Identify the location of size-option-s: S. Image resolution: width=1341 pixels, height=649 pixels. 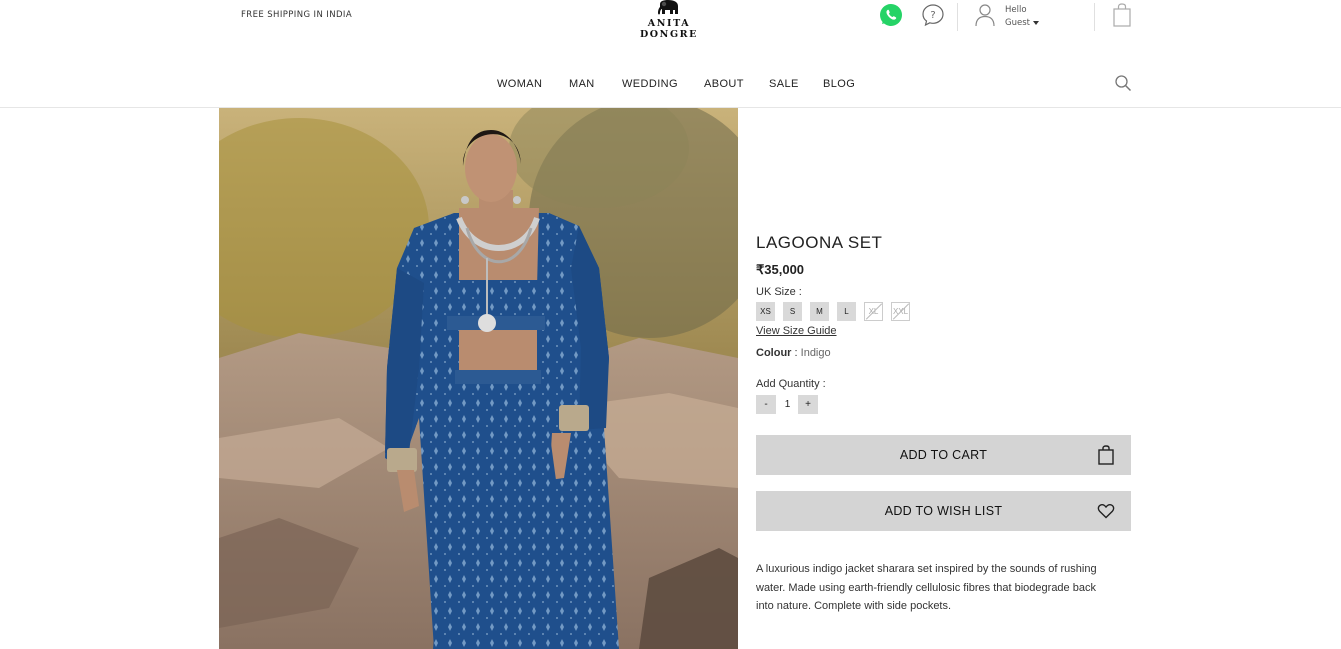
(792, 311).